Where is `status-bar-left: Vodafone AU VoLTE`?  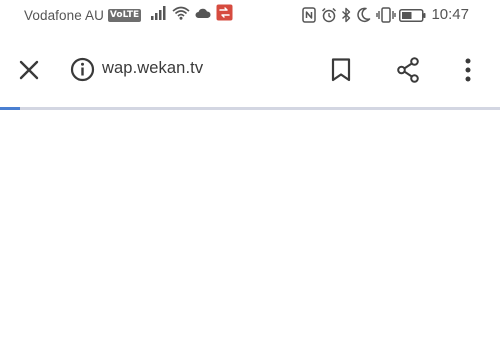
status-bar-left: Vodafone AU VoLTE is located at coordinates (128, 15).